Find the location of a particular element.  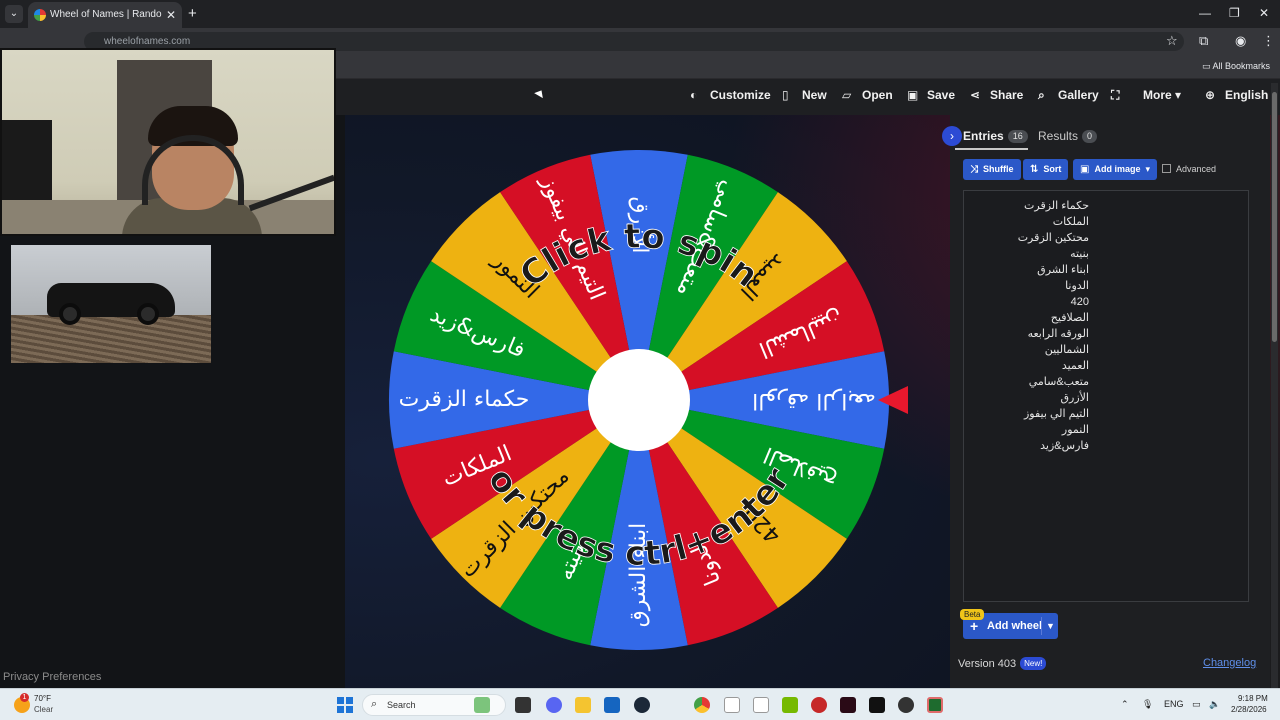

advanced-checkbox: Advanced is located at coordinates (1189, 169).